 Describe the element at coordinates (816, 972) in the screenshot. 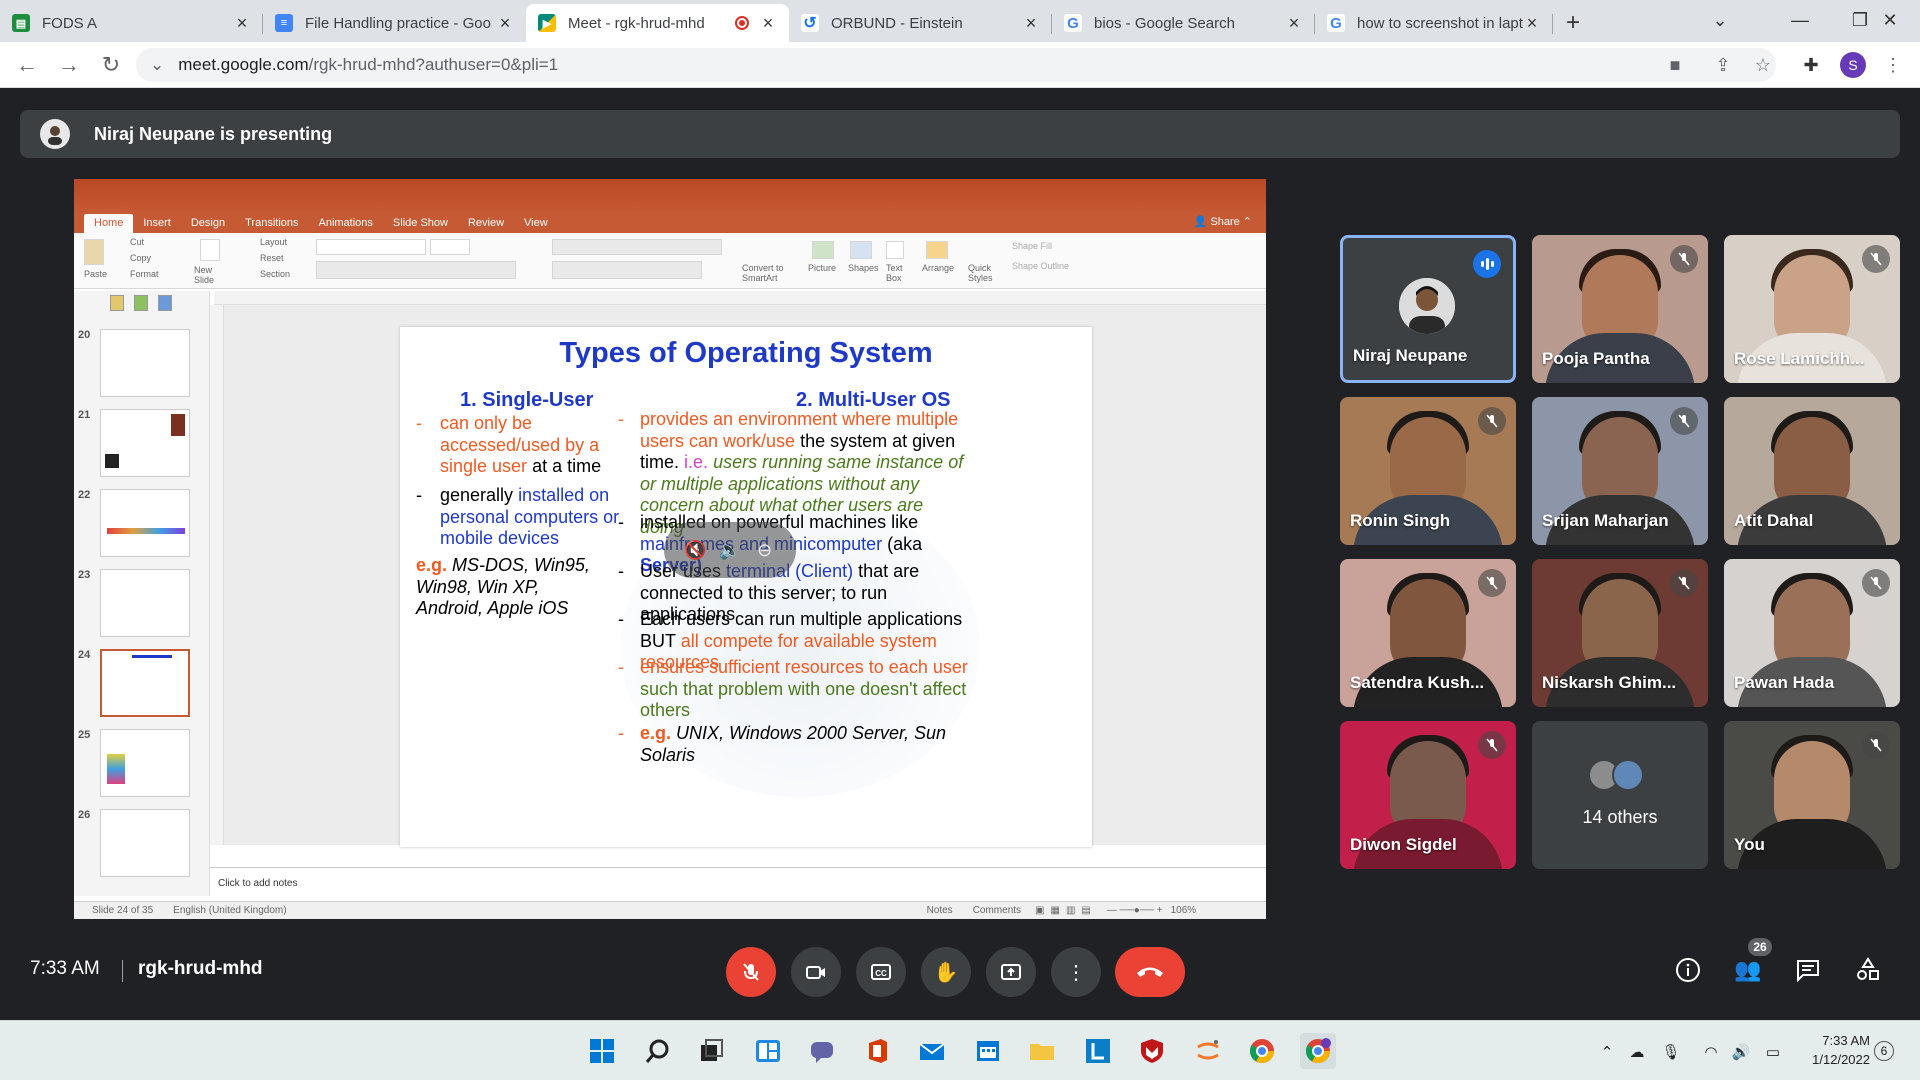

I see `camera-toggle-button` at that location.